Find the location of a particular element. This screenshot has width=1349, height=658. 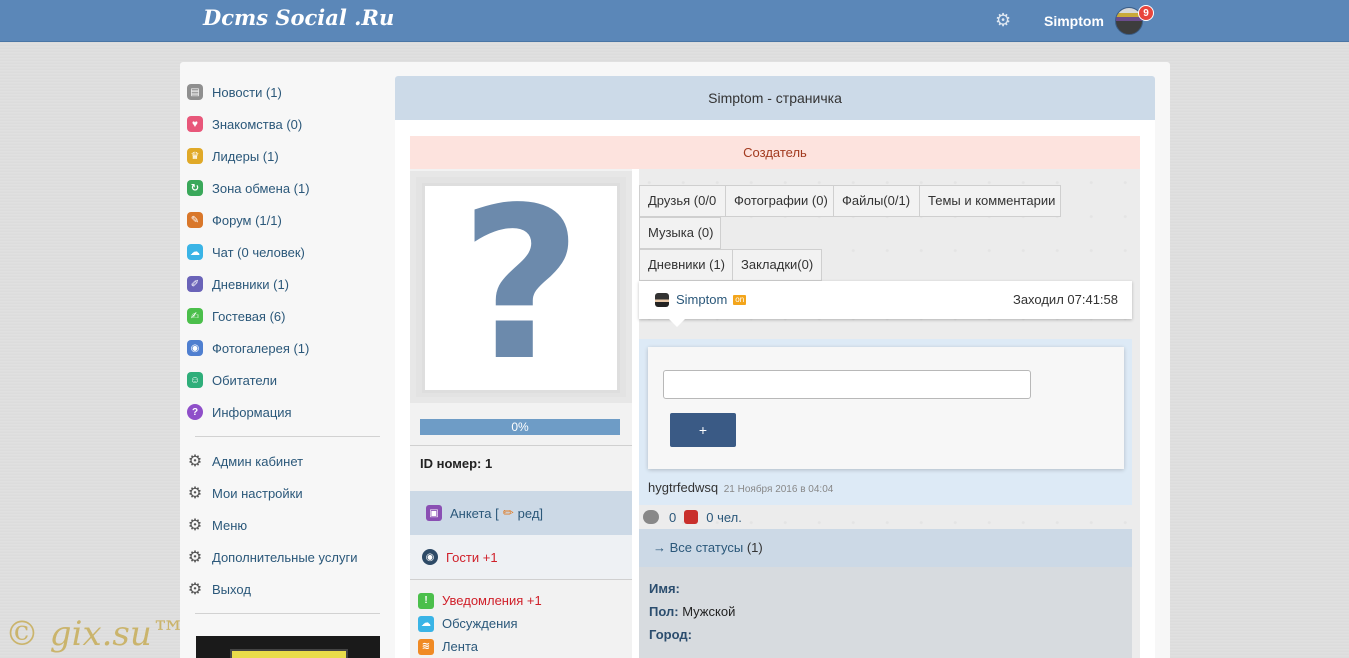

exchange-icon: ↻ is located at coordinates (195, 188).